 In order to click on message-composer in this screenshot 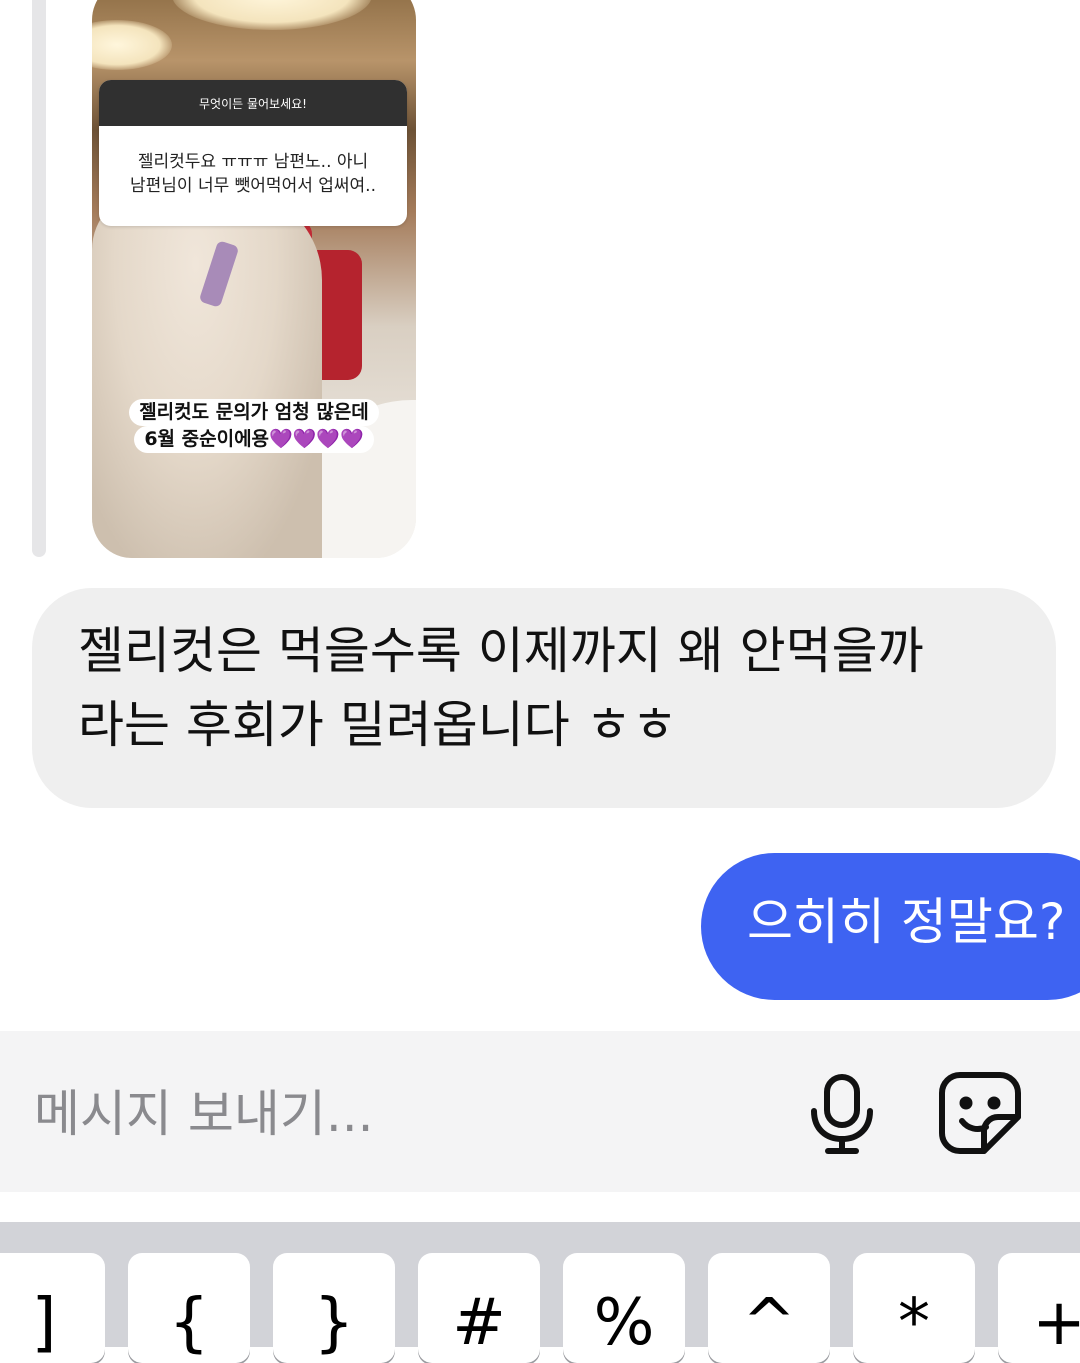, I will do `click(540, 1111)`.